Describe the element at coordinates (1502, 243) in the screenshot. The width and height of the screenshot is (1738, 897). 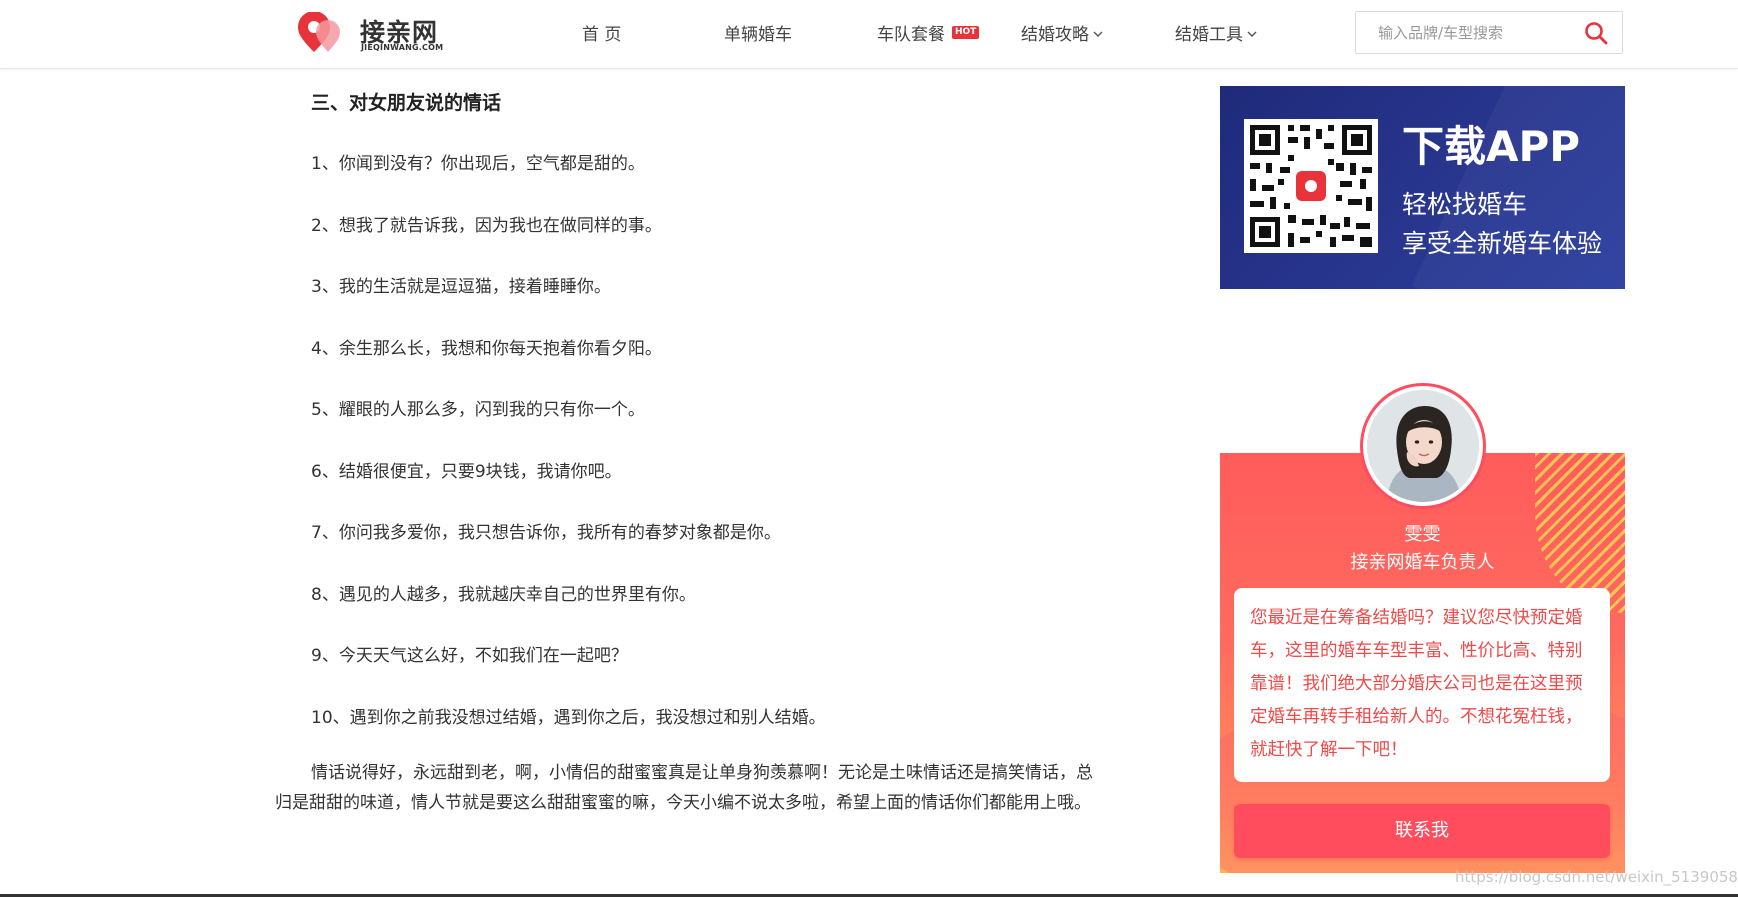
I see `app-banner-subtitle-2: 享受全新婚车体验` at that location.